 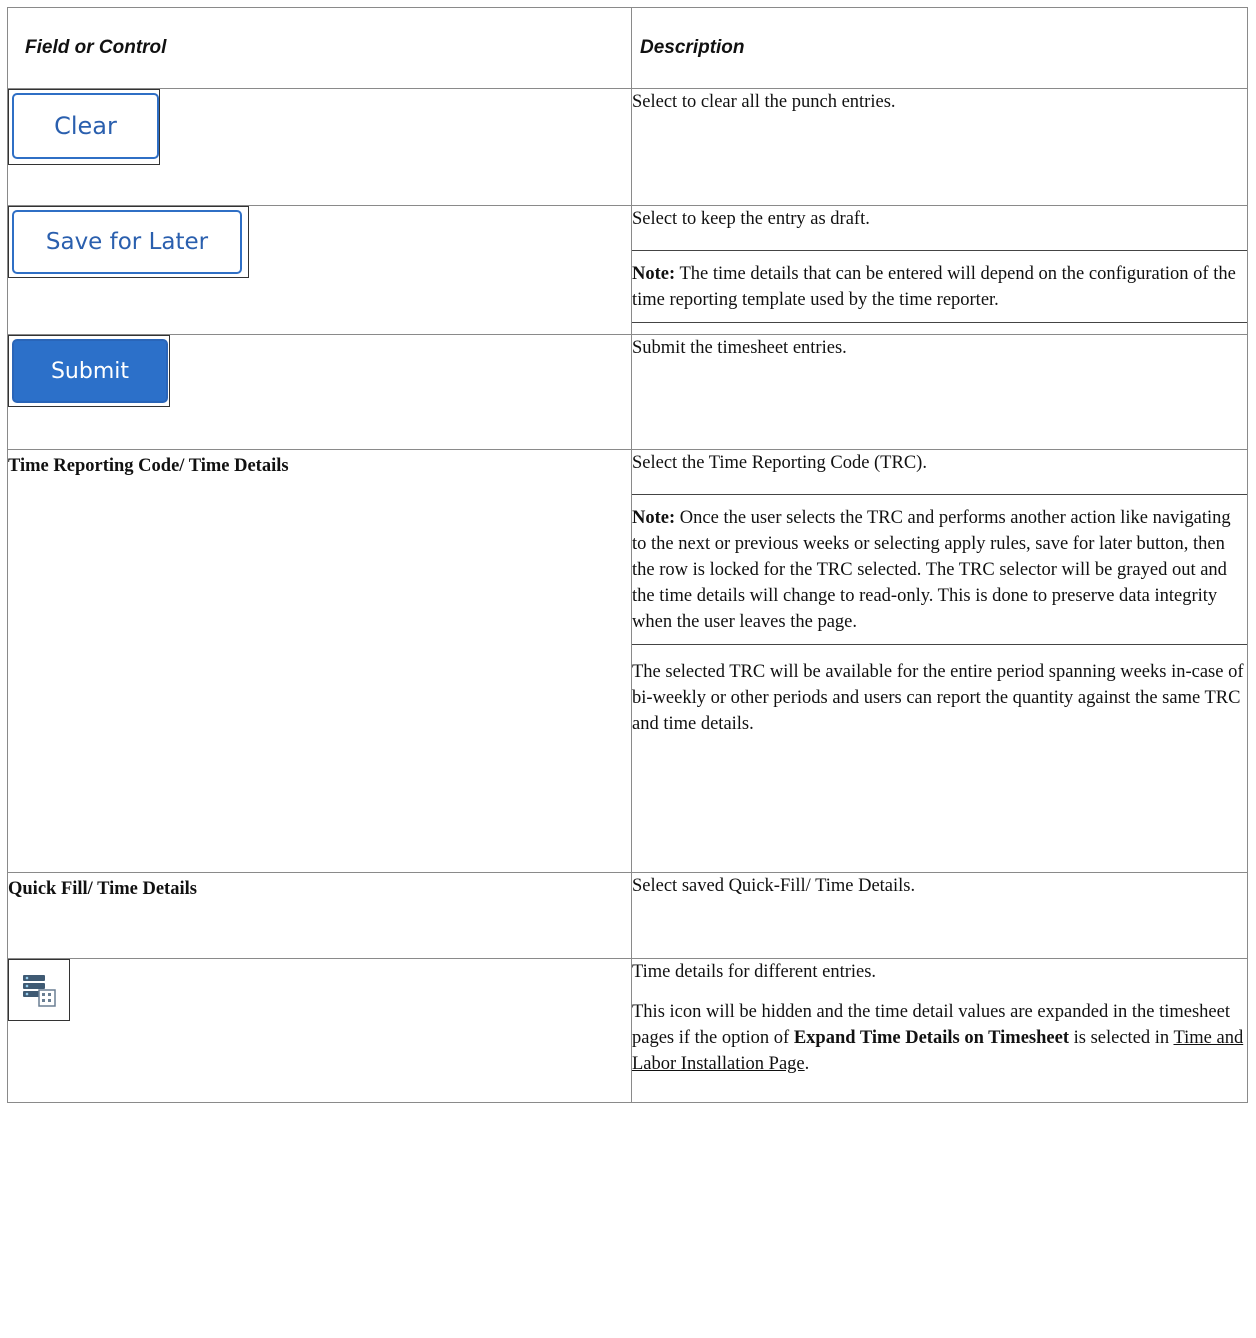 I want to click on header-field-or-control: Field or Control, so click(x=319, y=48).